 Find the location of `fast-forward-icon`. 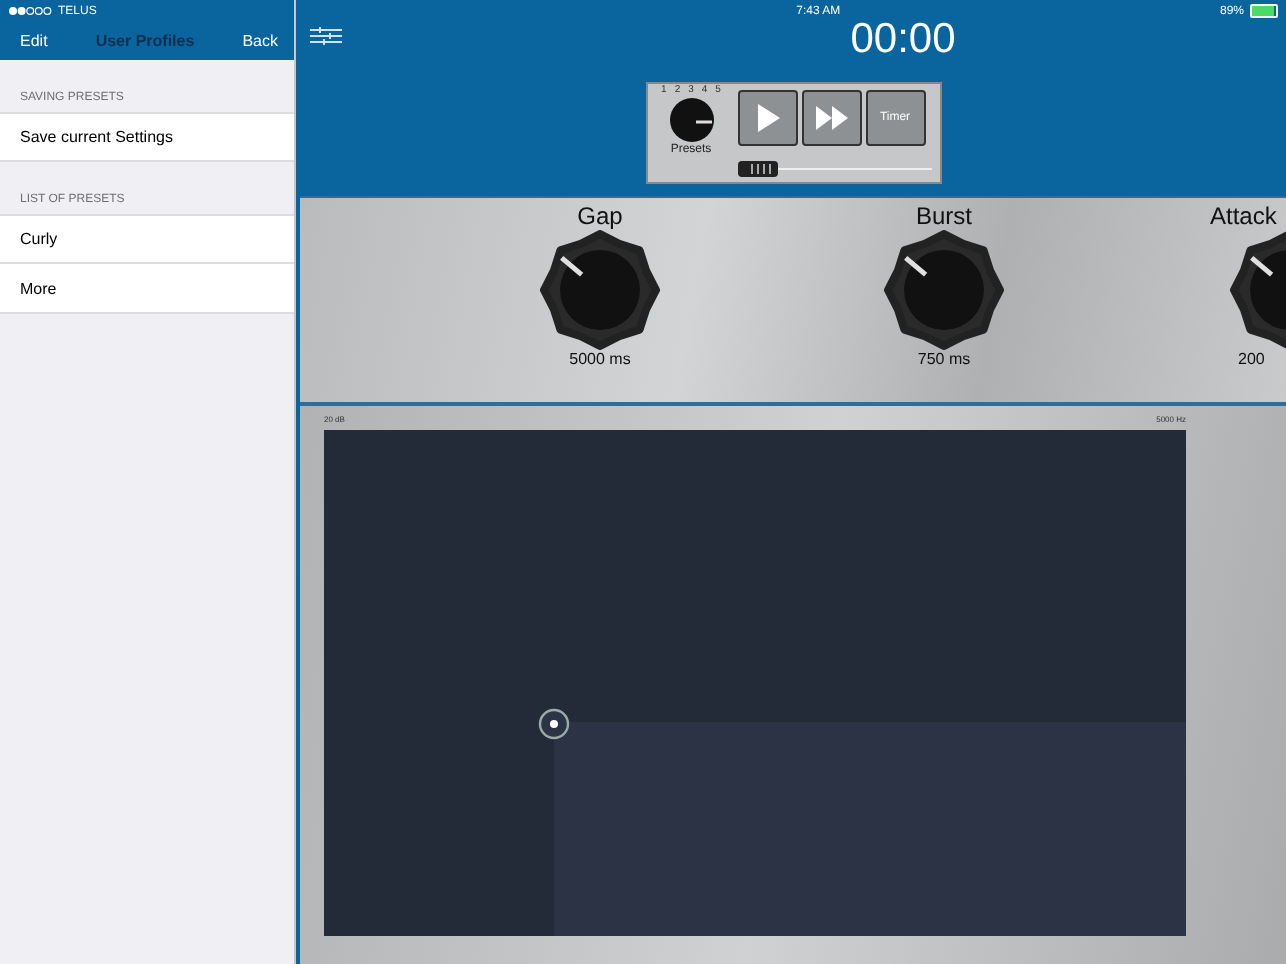

fast-forward-icon is located at coordinates (831, 118).